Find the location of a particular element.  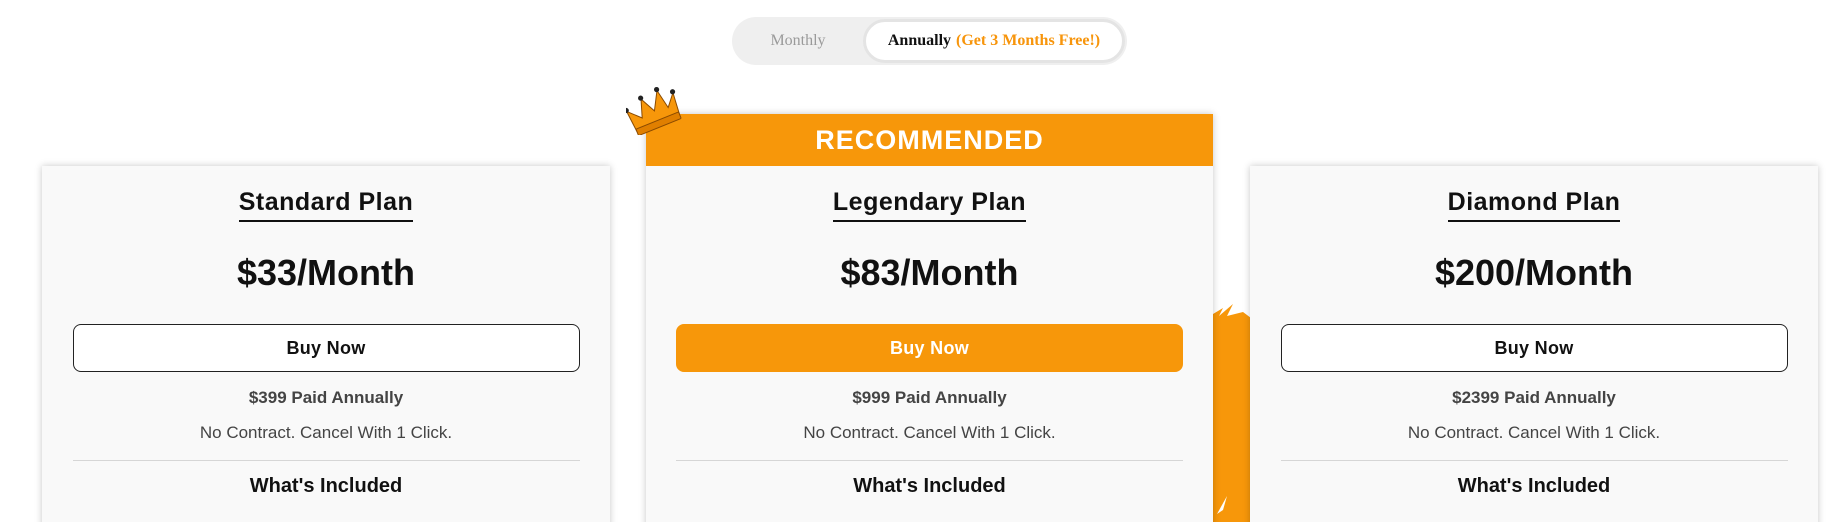

toggle-annual-label: Annually is located at coordinates (919, 40).